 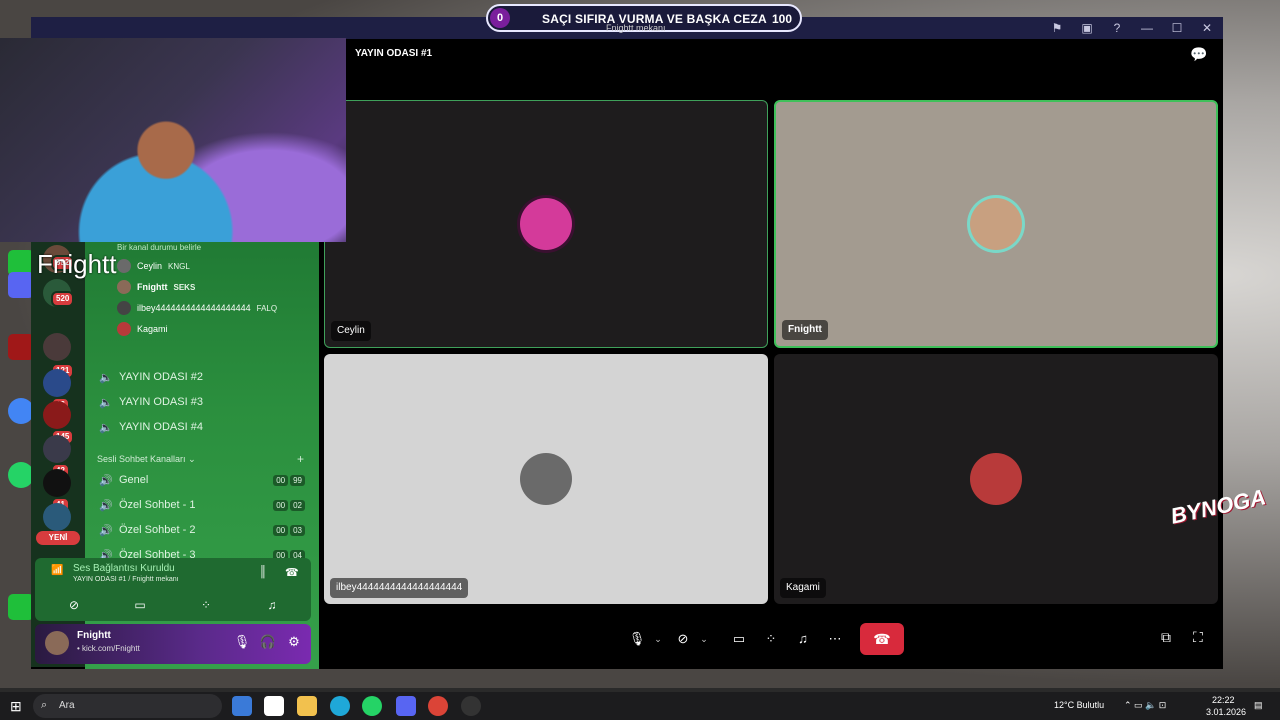 I want to click on maximize-icon: ☐, so click(x=1177, y=28).